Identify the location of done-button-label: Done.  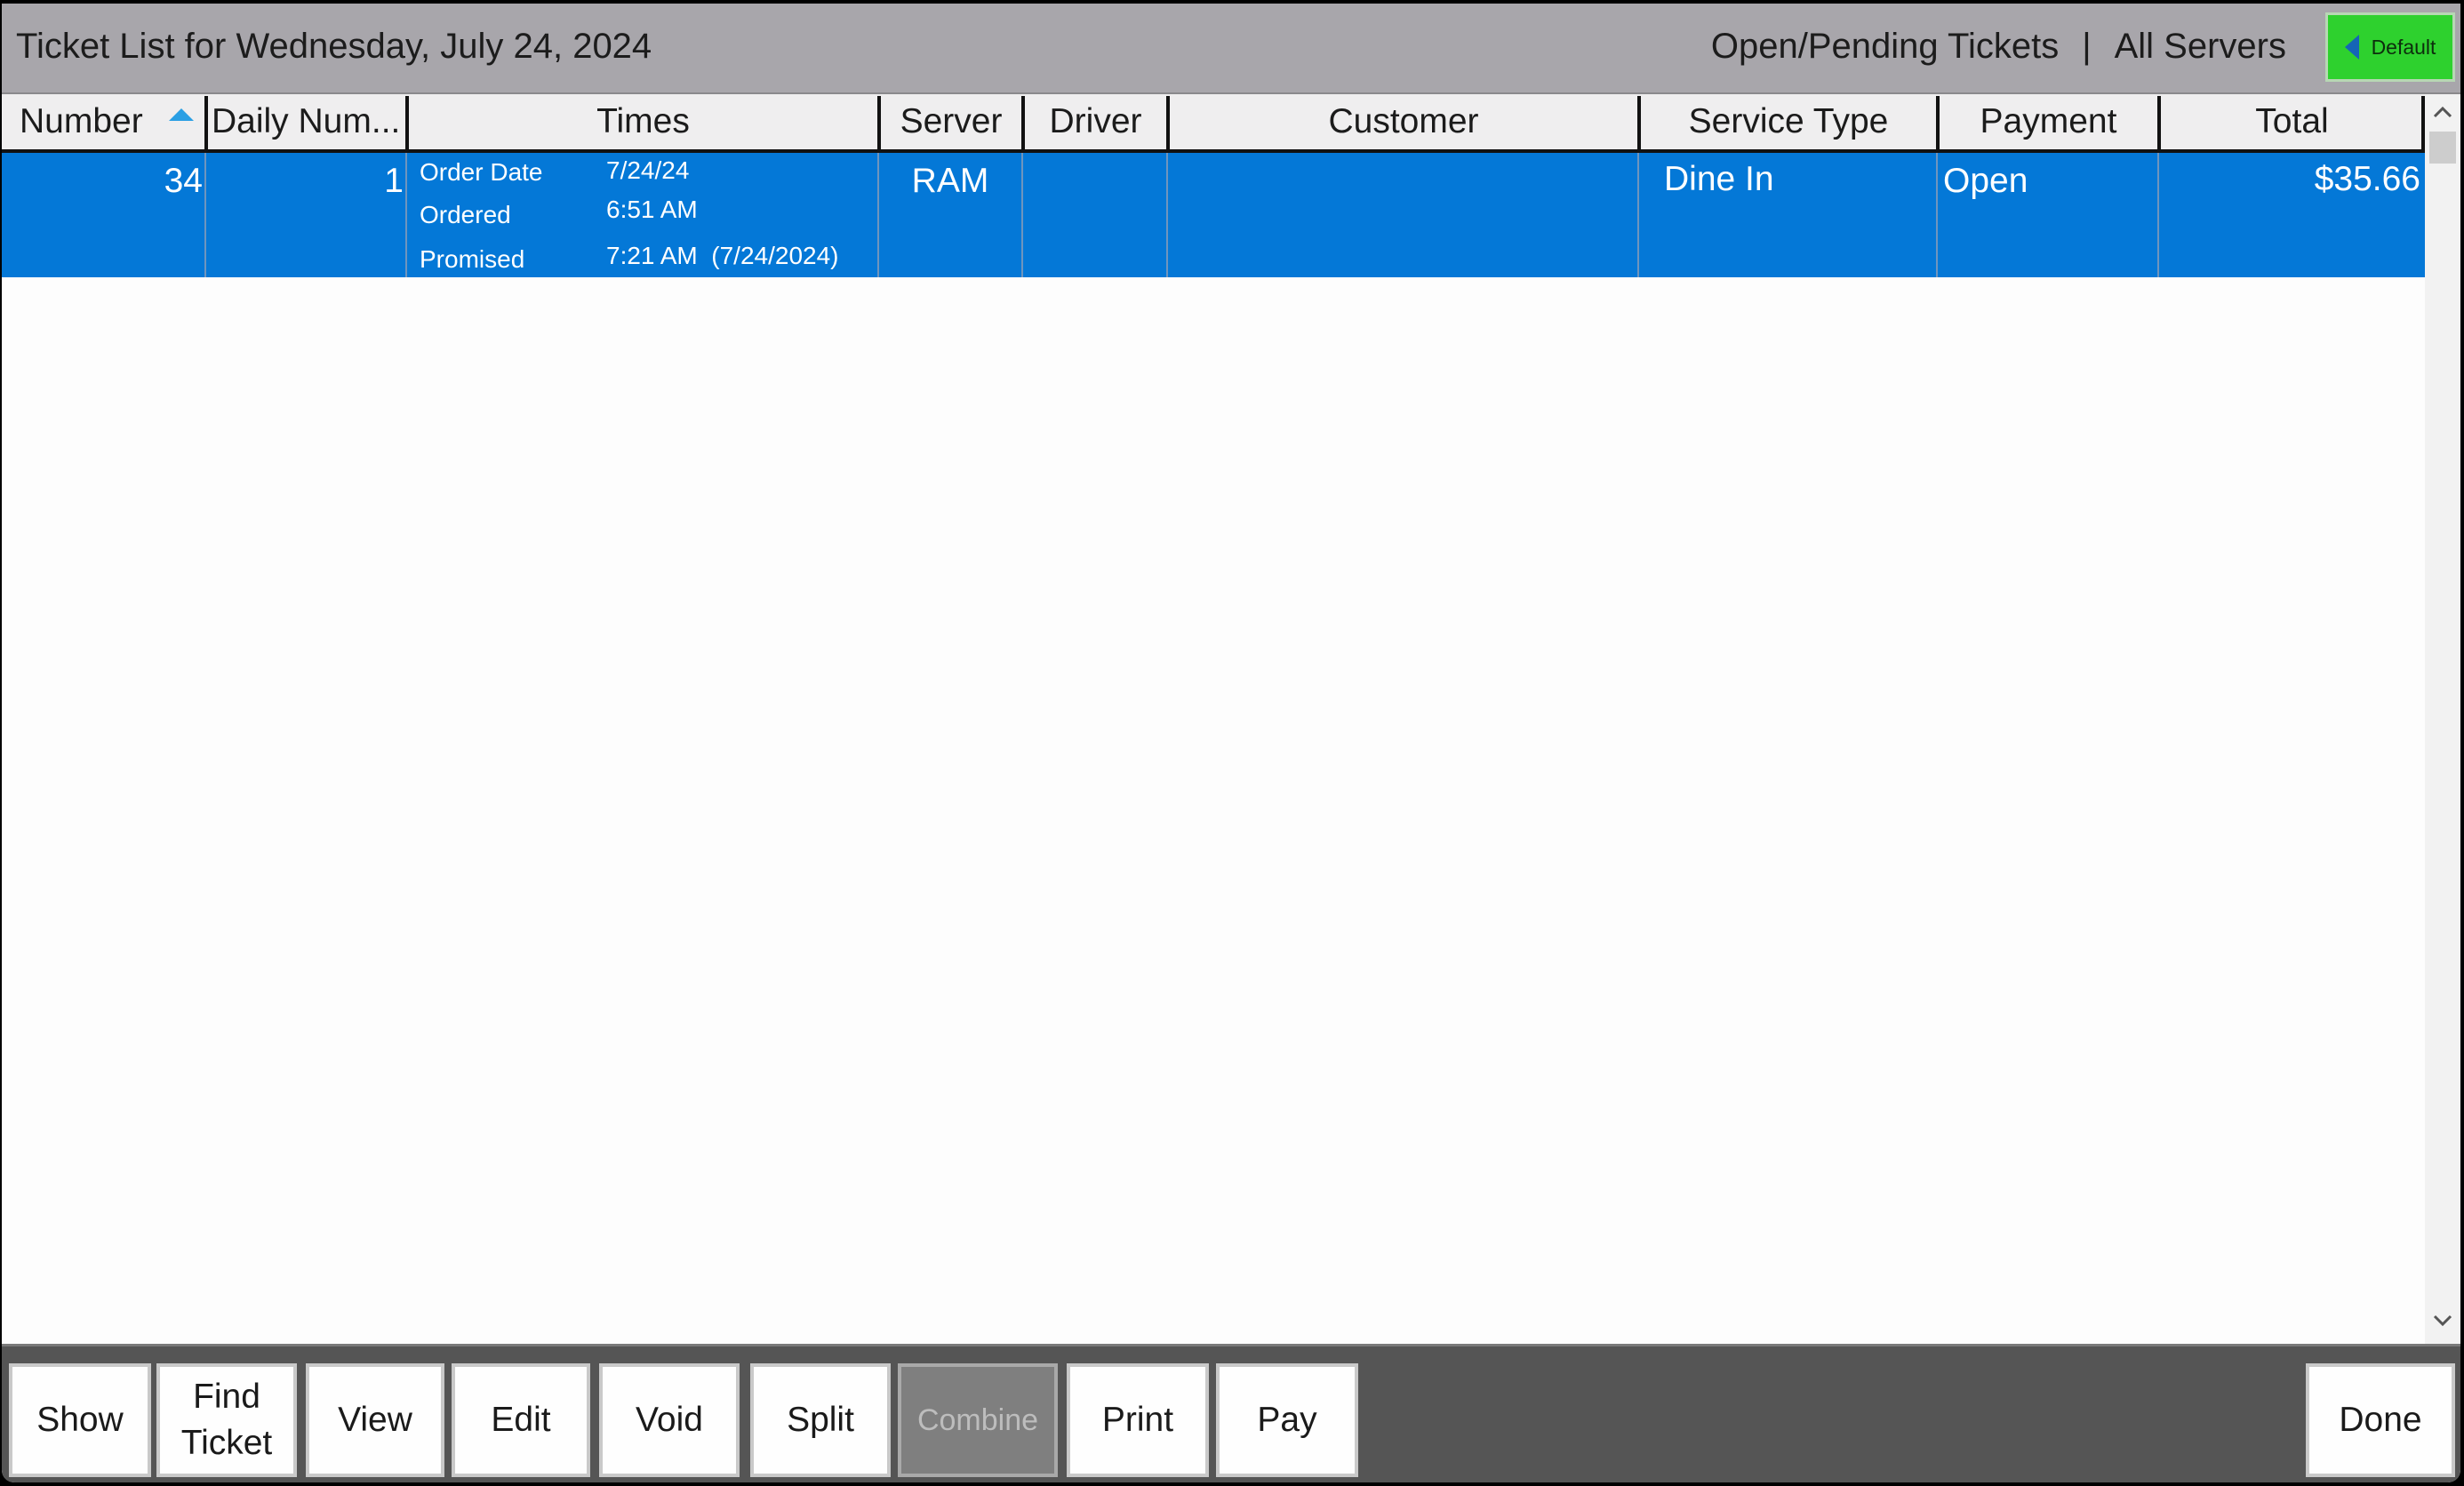
(2380, 1420).